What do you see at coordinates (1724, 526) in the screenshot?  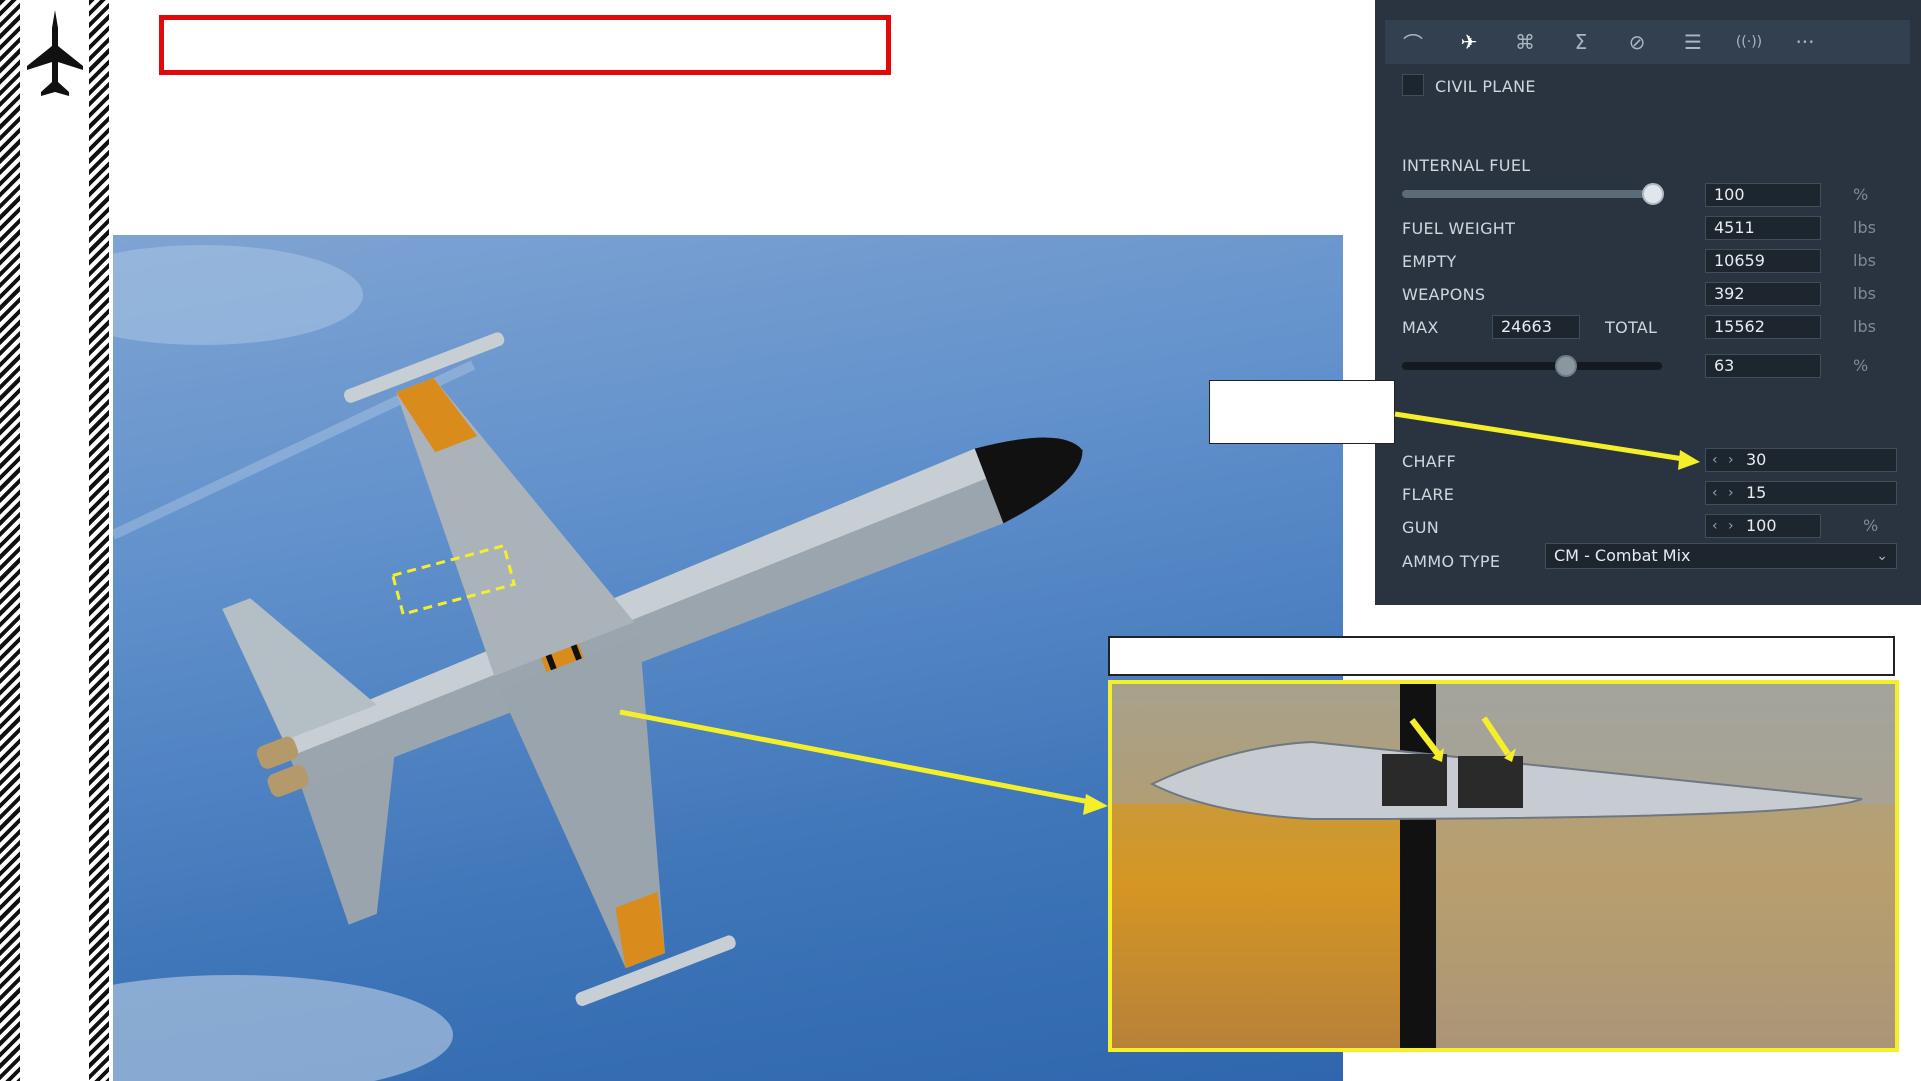 I see `gun-stepper-arrows-icon: ‹ ›` at bounding box center [1724, 526].